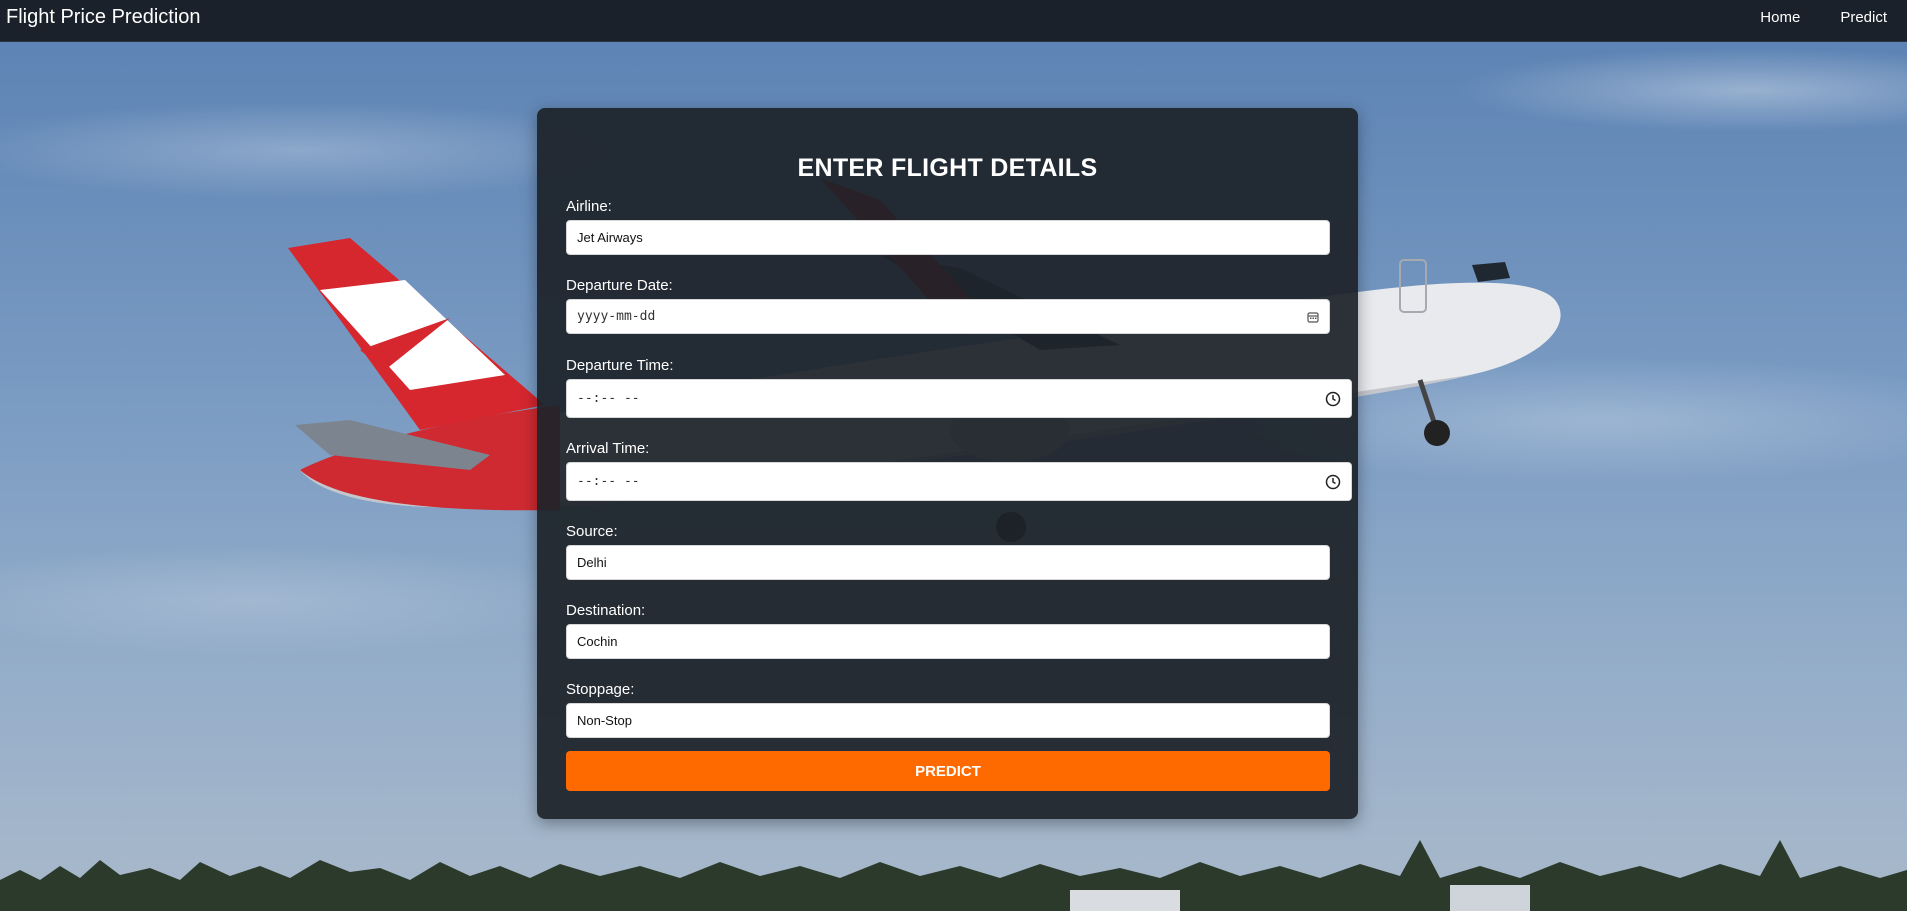 This screenshot has width=1907, height=911. Describe the element at coordinates (959, 481) in the screenshot. I see `arrival-time-input: --:-- --` at that location.